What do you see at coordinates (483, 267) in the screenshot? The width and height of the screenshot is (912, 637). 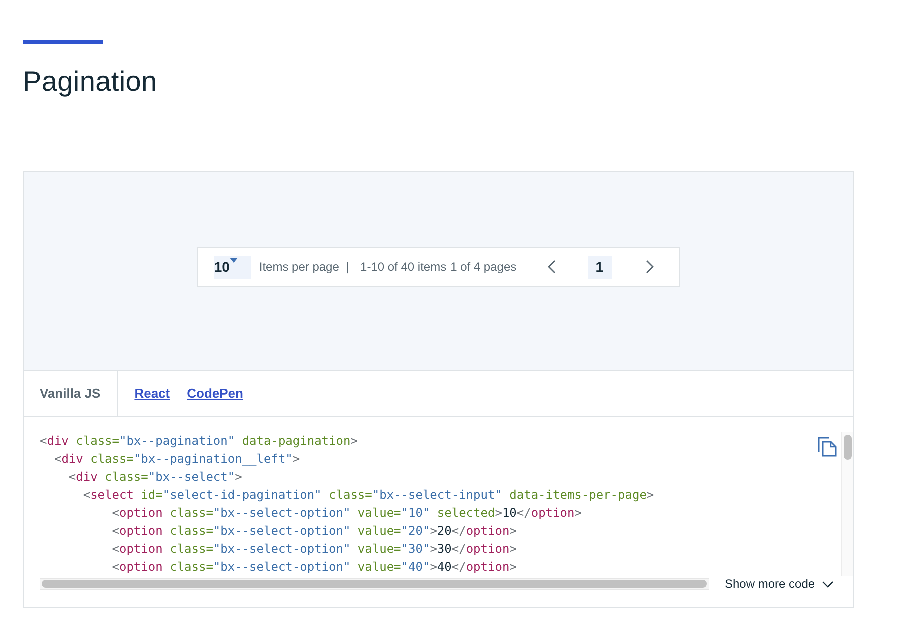 I see `page-count-text: 1 of 4 pages` at bounding box center [483, 267].